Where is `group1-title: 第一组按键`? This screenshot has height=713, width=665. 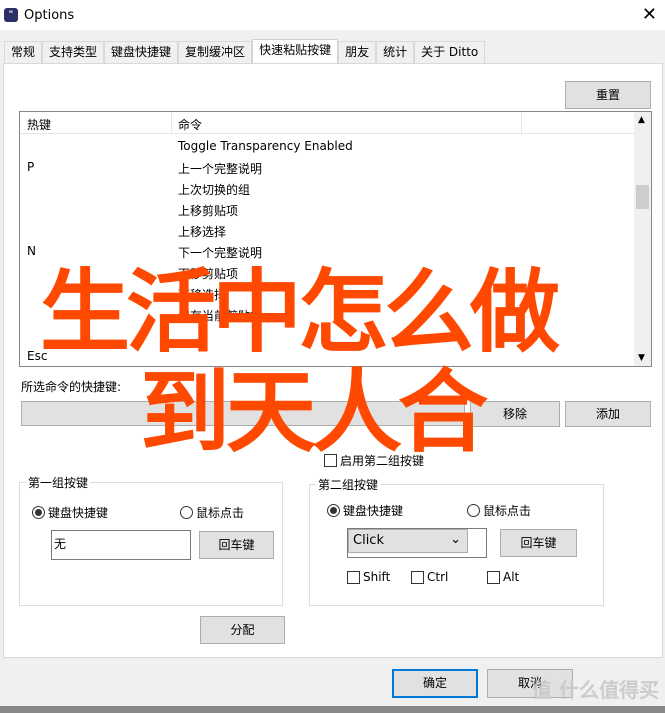 group1-title: 第一组按键 is located at coordinates (58, 482).